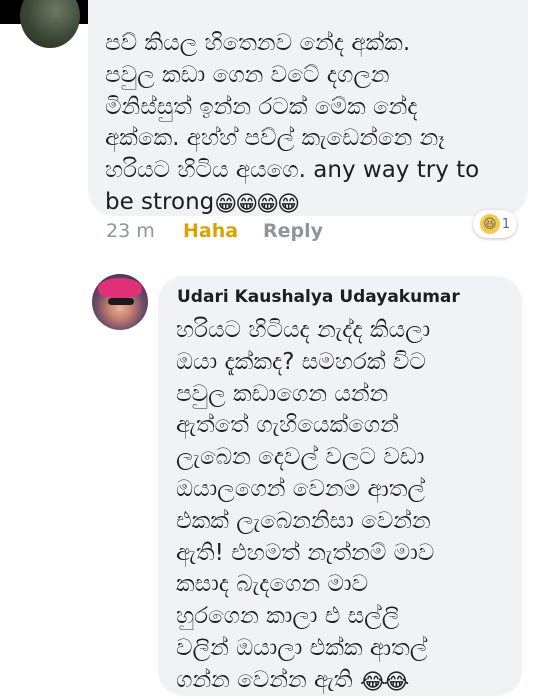 This screenshot has height=699, width=540. Describe the element at coordinates (210, 231) in the screenshot. I see `haha-reaction-link: Haha` at that location.